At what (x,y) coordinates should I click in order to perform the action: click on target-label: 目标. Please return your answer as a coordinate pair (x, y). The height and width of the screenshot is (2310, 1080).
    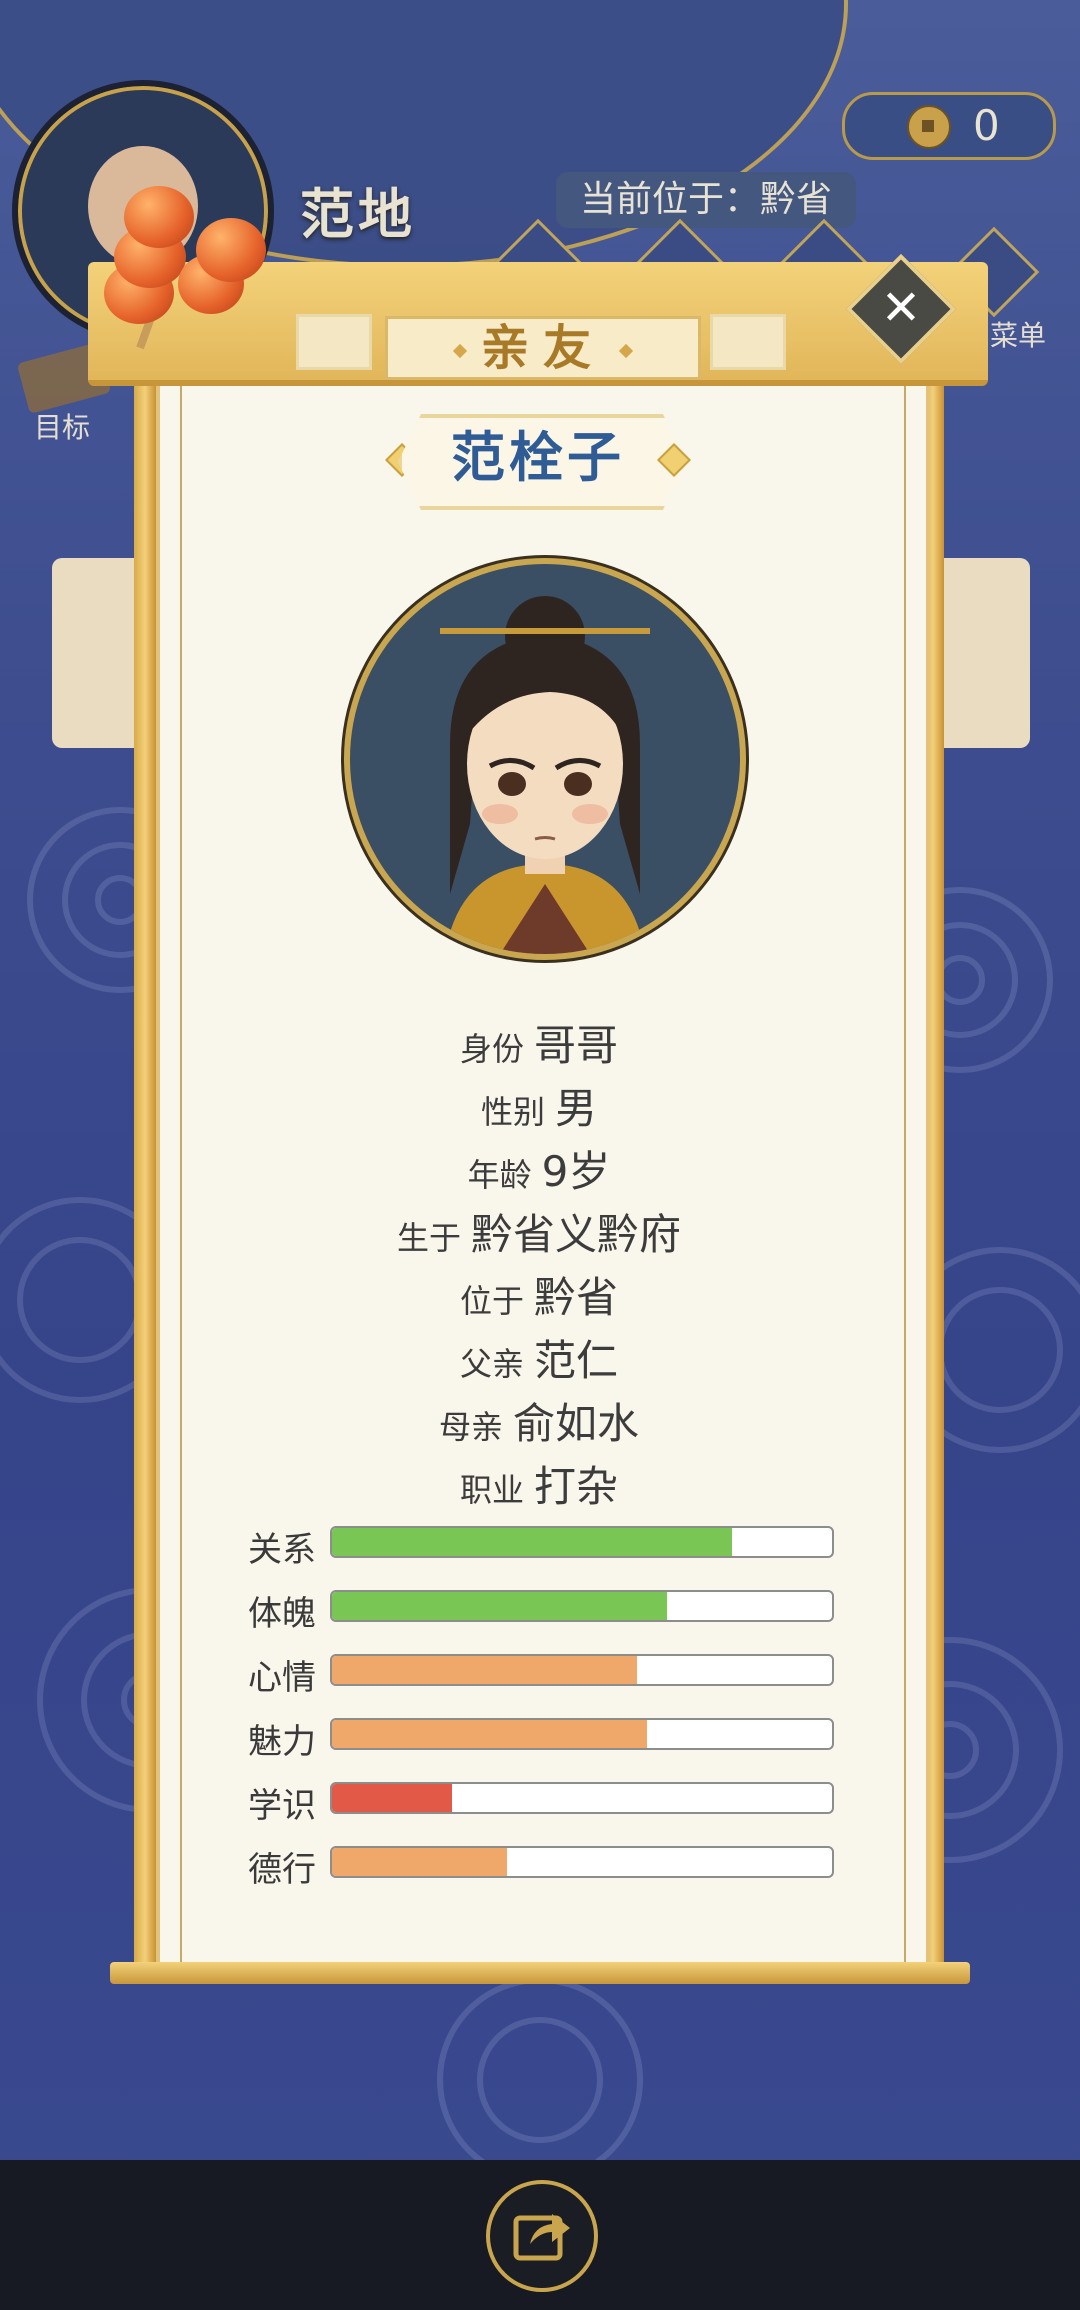
    Looking at the image, I should click on (62, 426).